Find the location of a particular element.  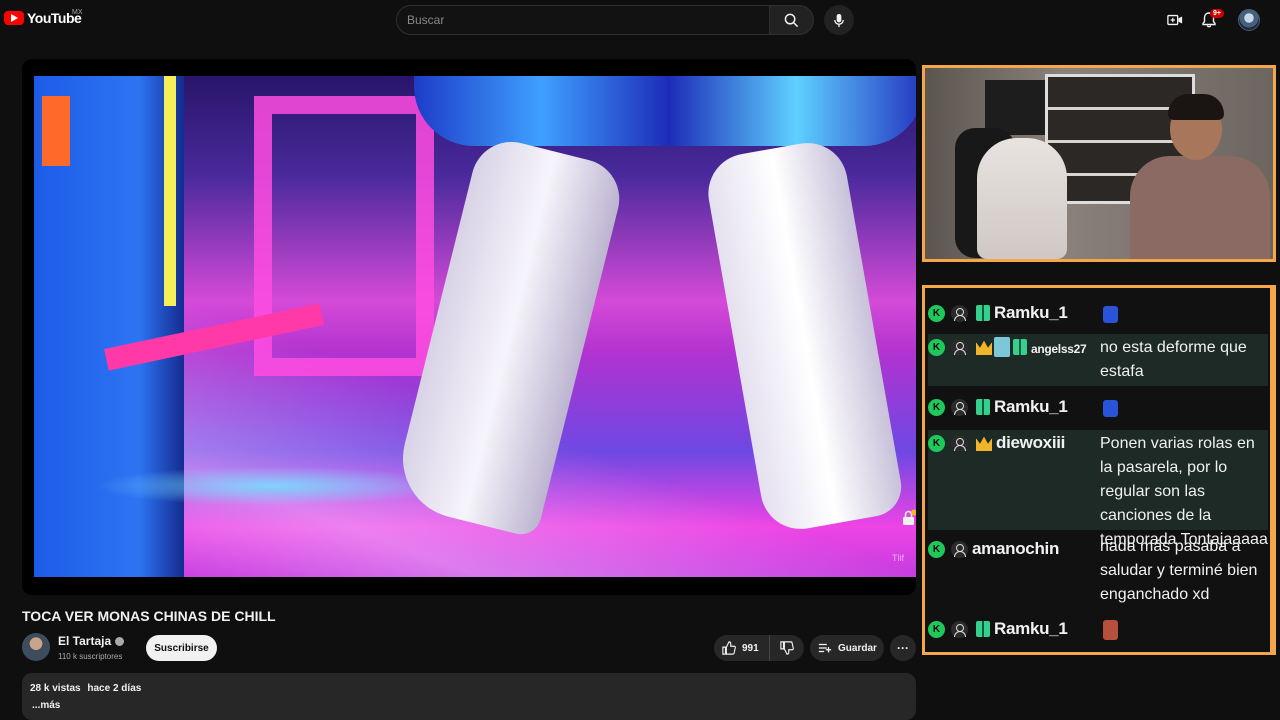

chat-username: angelss27 is located at coordinates (1059, 349).